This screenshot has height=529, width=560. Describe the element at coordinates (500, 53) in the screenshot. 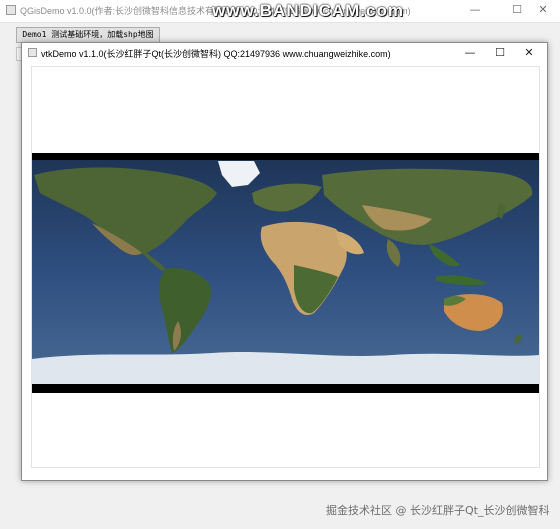

I see `inner-maximize-button: ☐` at that location.